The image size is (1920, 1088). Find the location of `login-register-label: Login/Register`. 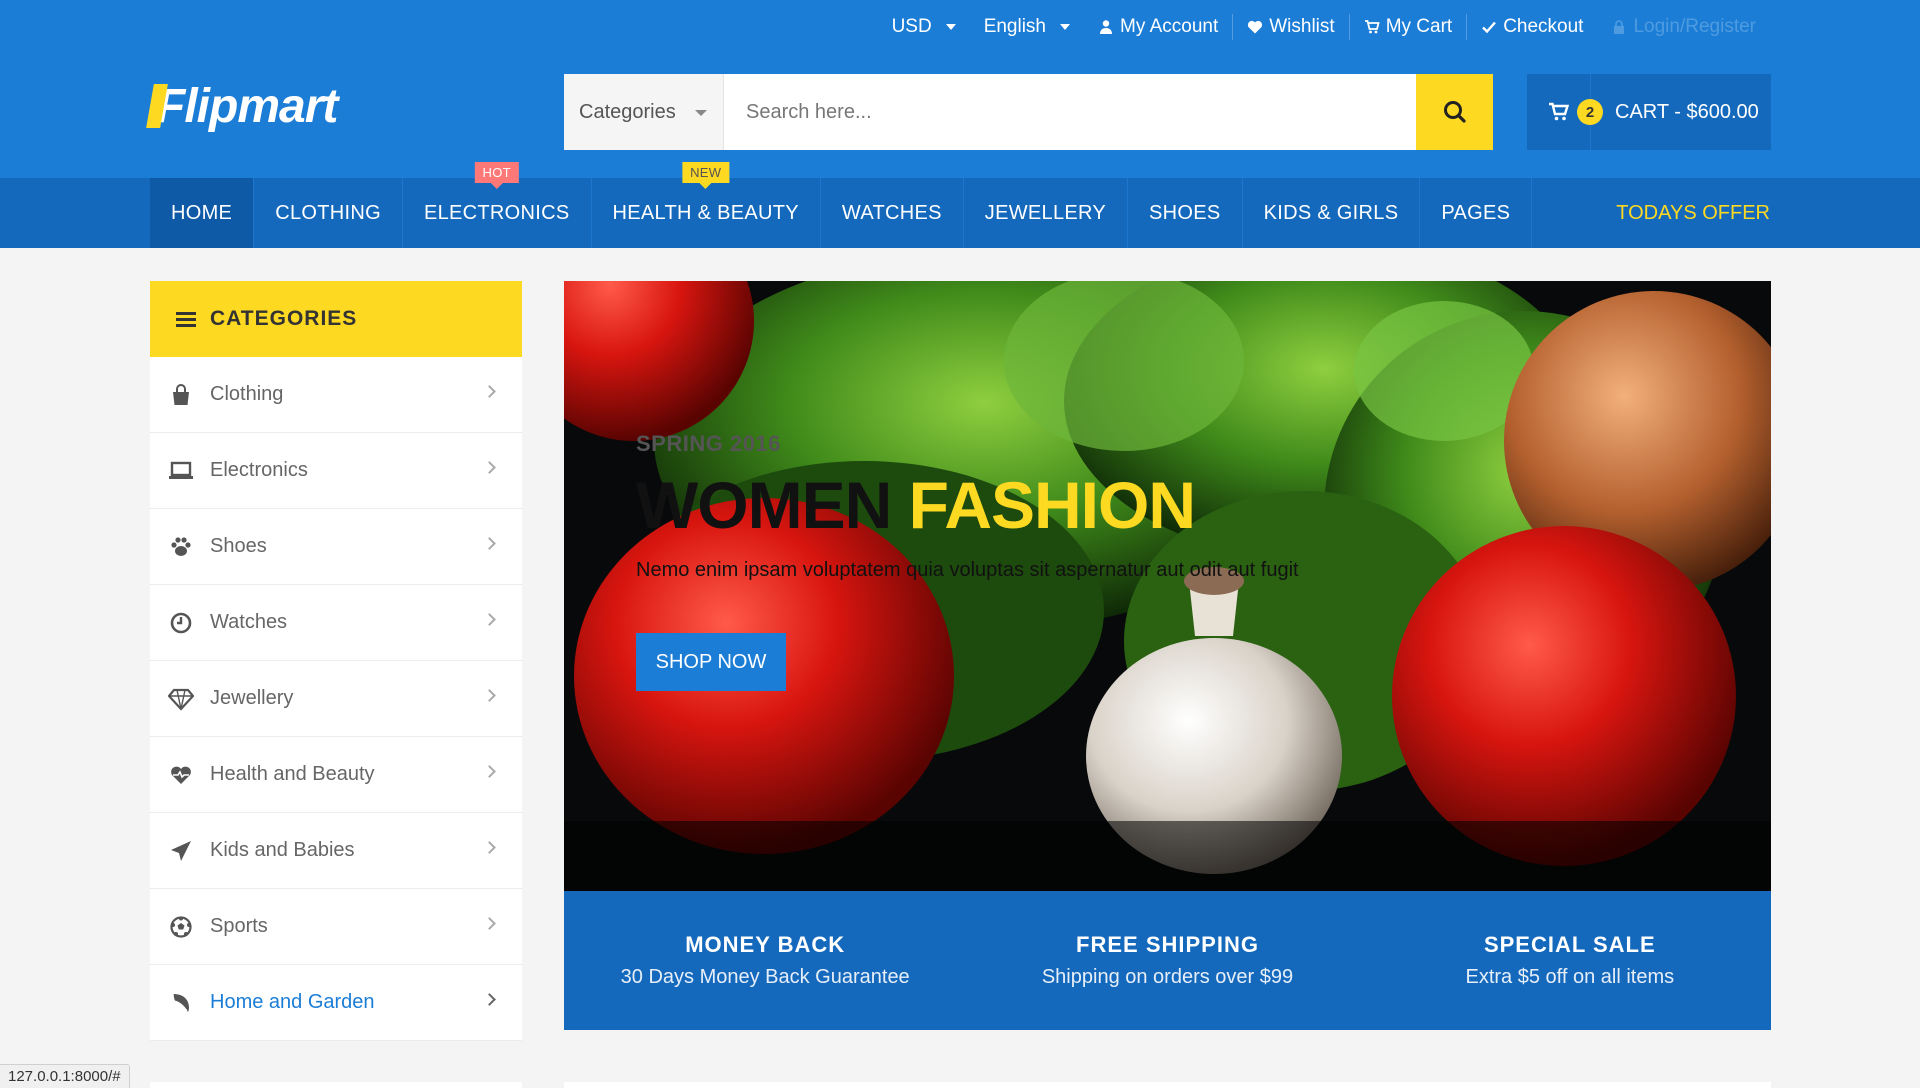

login-register-label: Login/Register is located at coordinates (1694, 26).